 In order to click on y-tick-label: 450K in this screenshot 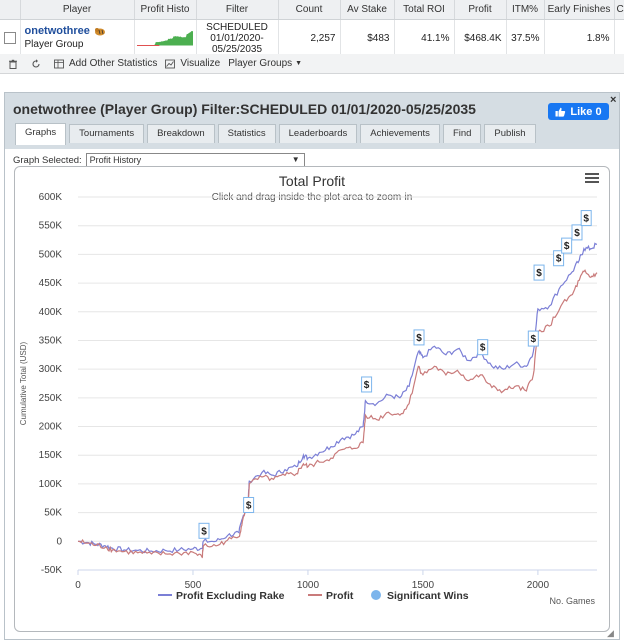, I will do `click(51, 283)`.